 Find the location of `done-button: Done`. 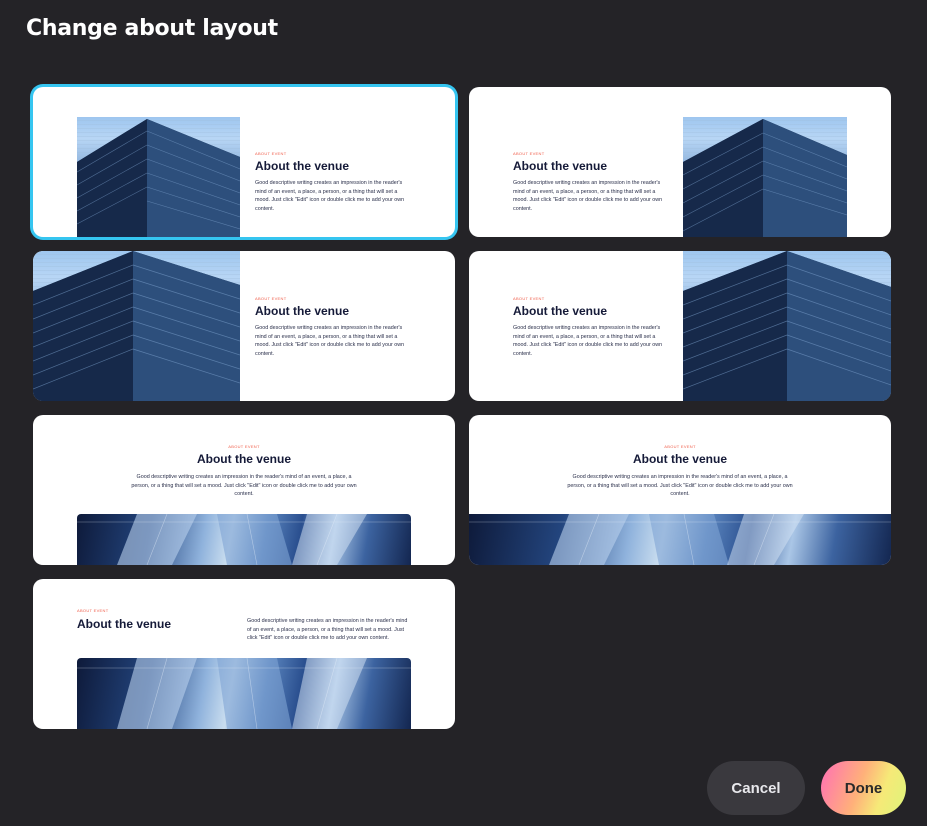

done-button: Done is located at coordinates (863, 788).